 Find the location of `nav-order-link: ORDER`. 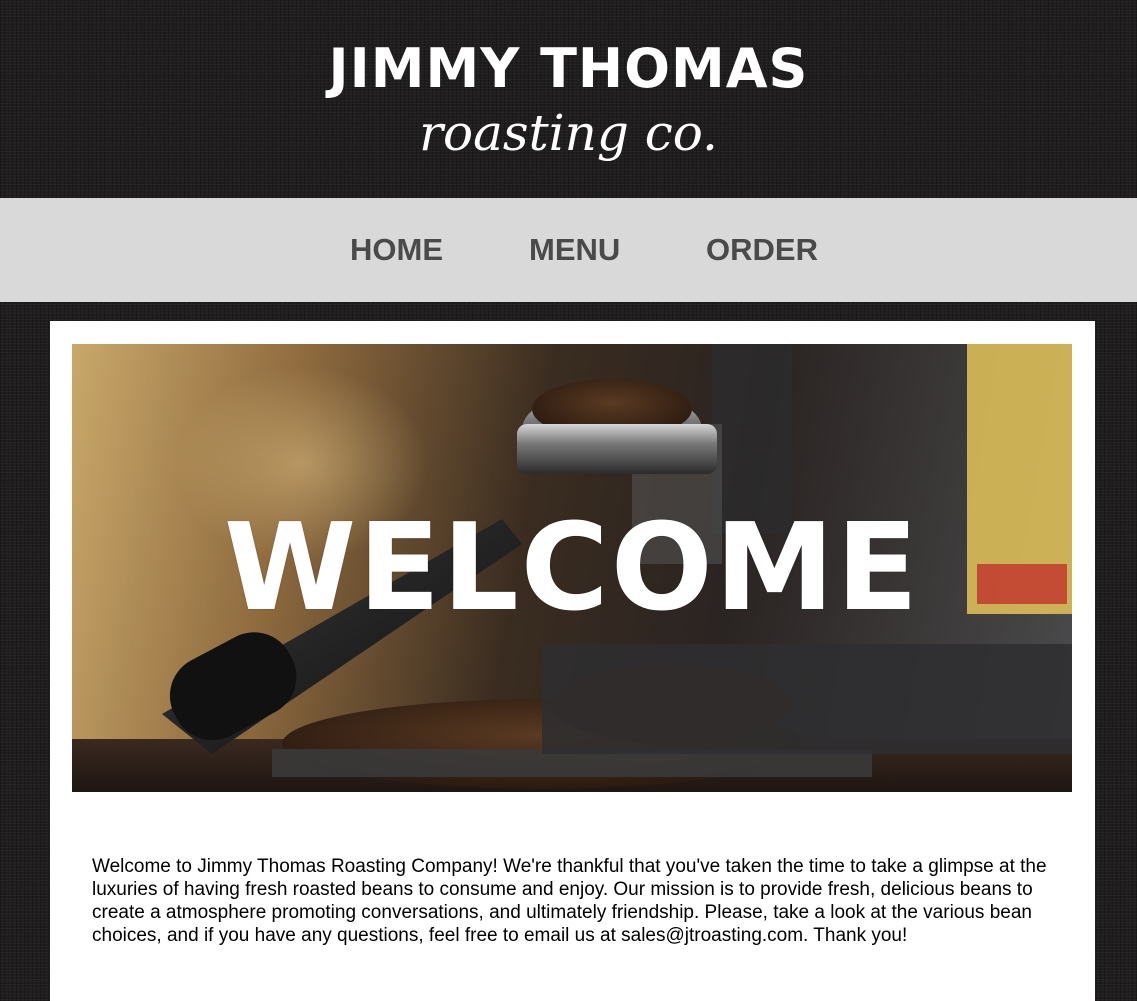

nav-order-link: ORDER is located at coordinates (762, 250).